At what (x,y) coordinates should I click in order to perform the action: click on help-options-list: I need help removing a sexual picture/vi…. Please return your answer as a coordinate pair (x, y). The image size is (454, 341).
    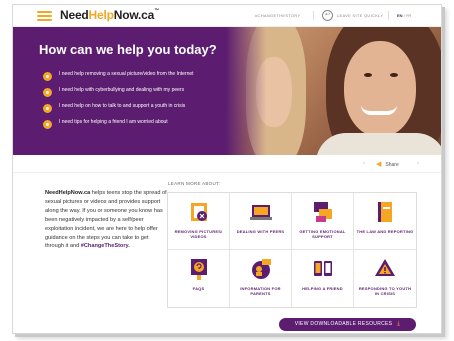
    Looking at the image, I should click on (133, 103).